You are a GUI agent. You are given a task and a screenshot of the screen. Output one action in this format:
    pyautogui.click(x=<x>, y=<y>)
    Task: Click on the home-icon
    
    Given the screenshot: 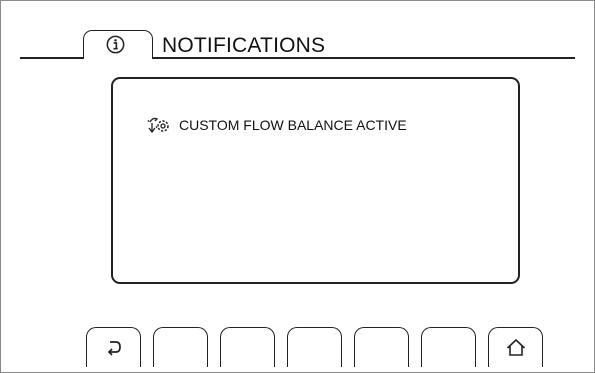 What is the action you would take?
    pyautogui.click(x=515, y=347)
    